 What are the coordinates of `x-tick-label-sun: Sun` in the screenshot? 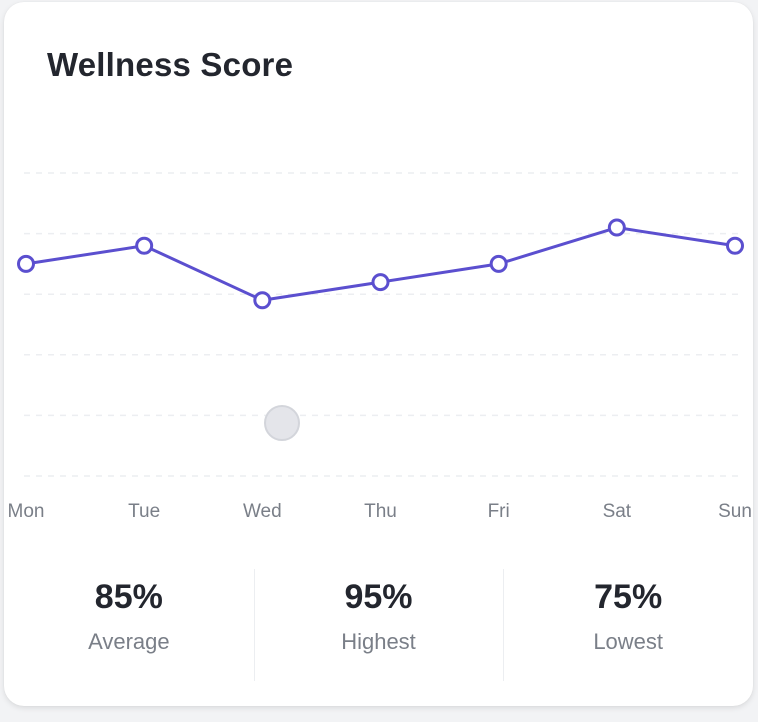 It's located at (735, 511).